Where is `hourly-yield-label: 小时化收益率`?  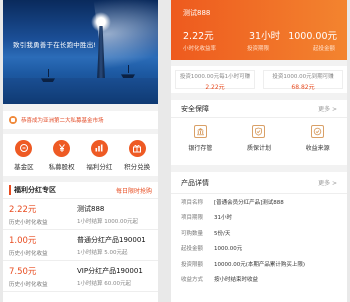 hourly-yield-label: 小时化收益率 is located at coordinates (200, 49).